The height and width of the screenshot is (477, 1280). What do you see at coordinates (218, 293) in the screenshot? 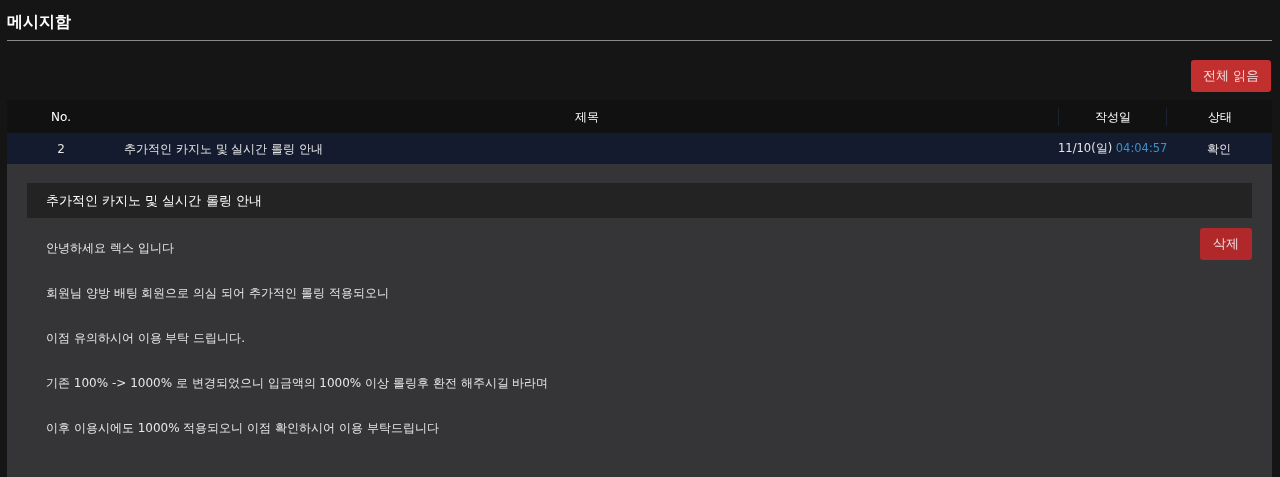
I see `message-paragraph: 회원님 양방 배팅 회원으로 의심 되어 추가적인 롤링 적용되오니` at bounding box center [218, 293].